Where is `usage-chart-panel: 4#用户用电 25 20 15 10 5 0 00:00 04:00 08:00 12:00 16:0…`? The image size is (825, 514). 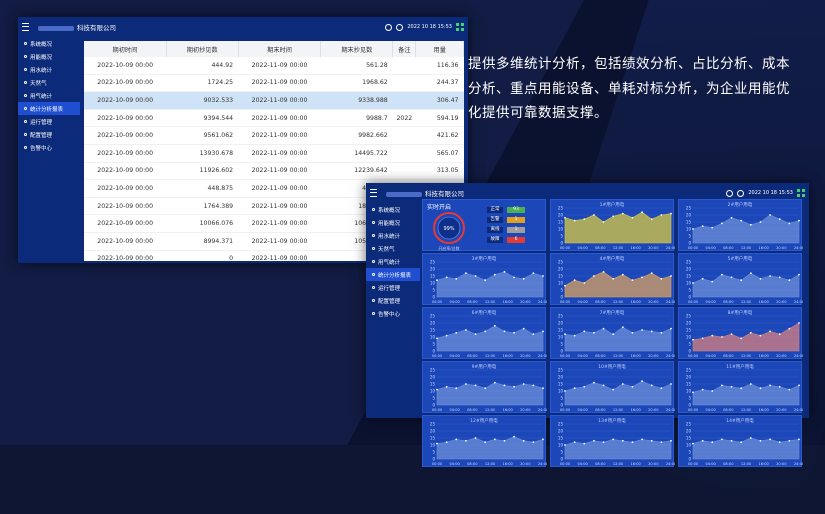 usage-chart-panel: 4#用户用电 25 20 15 10 5 0 00:00 04:00 08:00 12:00 16:0… is located at coordinates (612, 279).